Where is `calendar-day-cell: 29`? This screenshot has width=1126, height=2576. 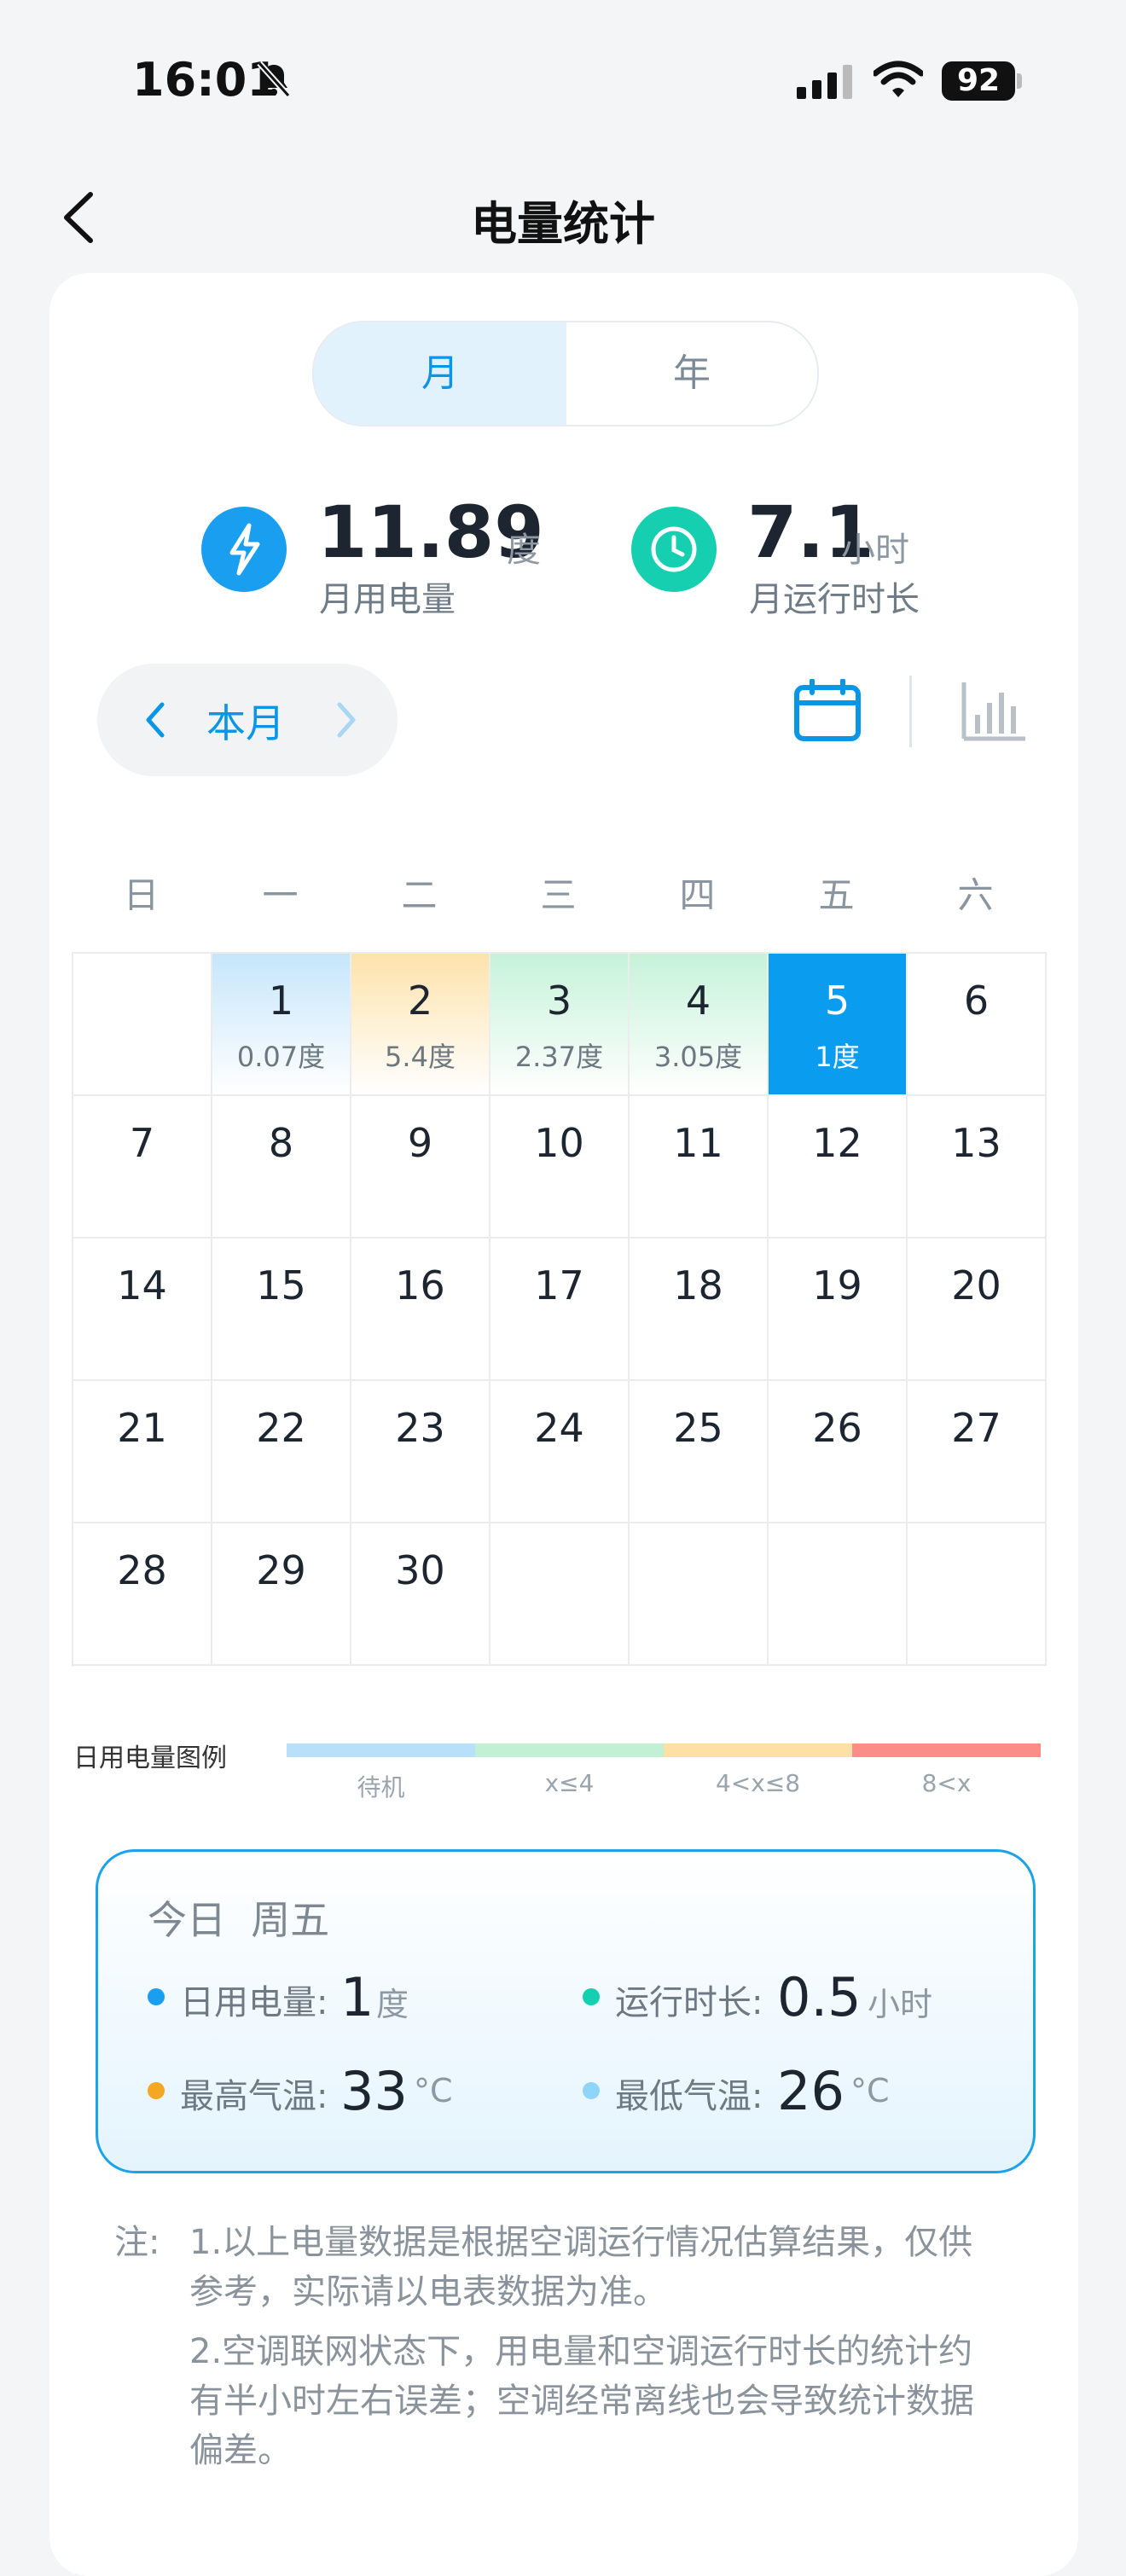
calendar-day-cell: 29 is located at coordinates (282, 1594).